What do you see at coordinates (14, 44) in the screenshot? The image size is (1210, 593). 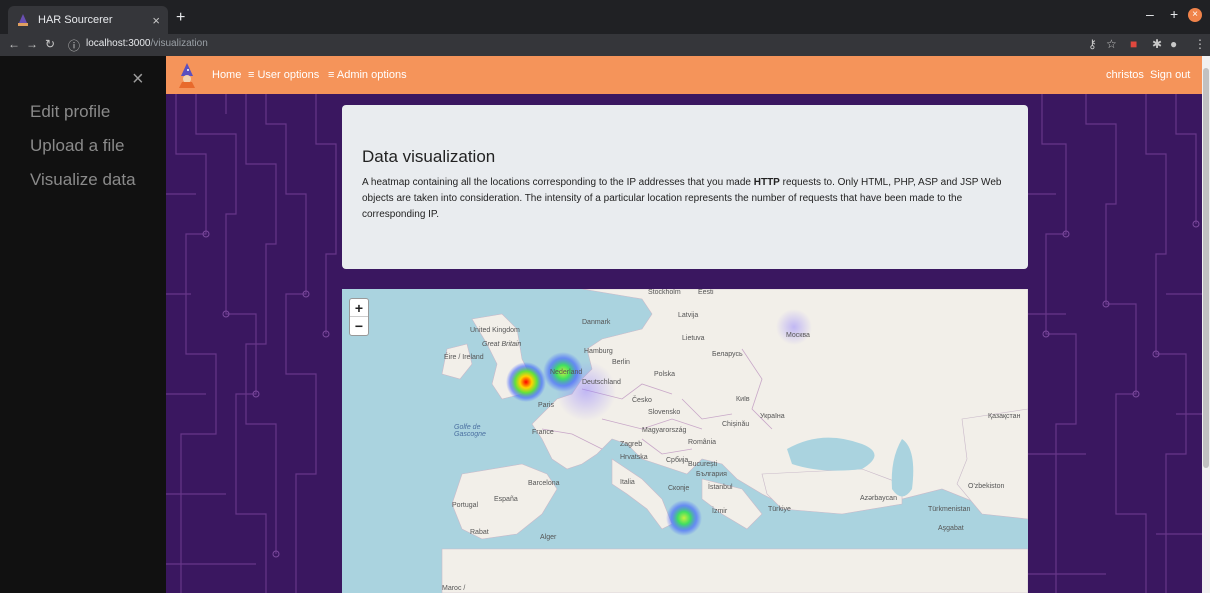 I see `back-icon: ←` at bounding box center [14, 44].